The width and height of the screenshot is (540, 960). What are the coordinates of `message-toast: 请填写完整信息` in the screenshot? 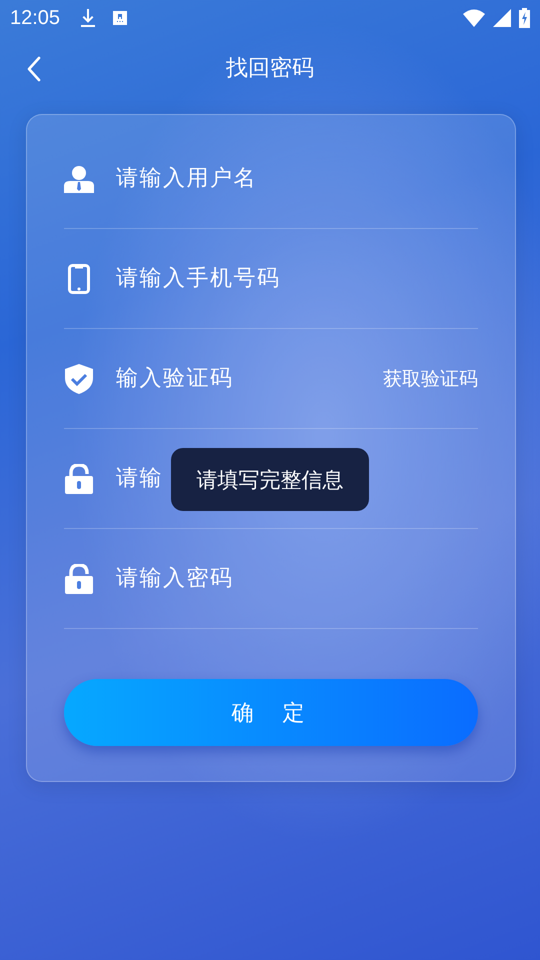 It's located at (270, 479).